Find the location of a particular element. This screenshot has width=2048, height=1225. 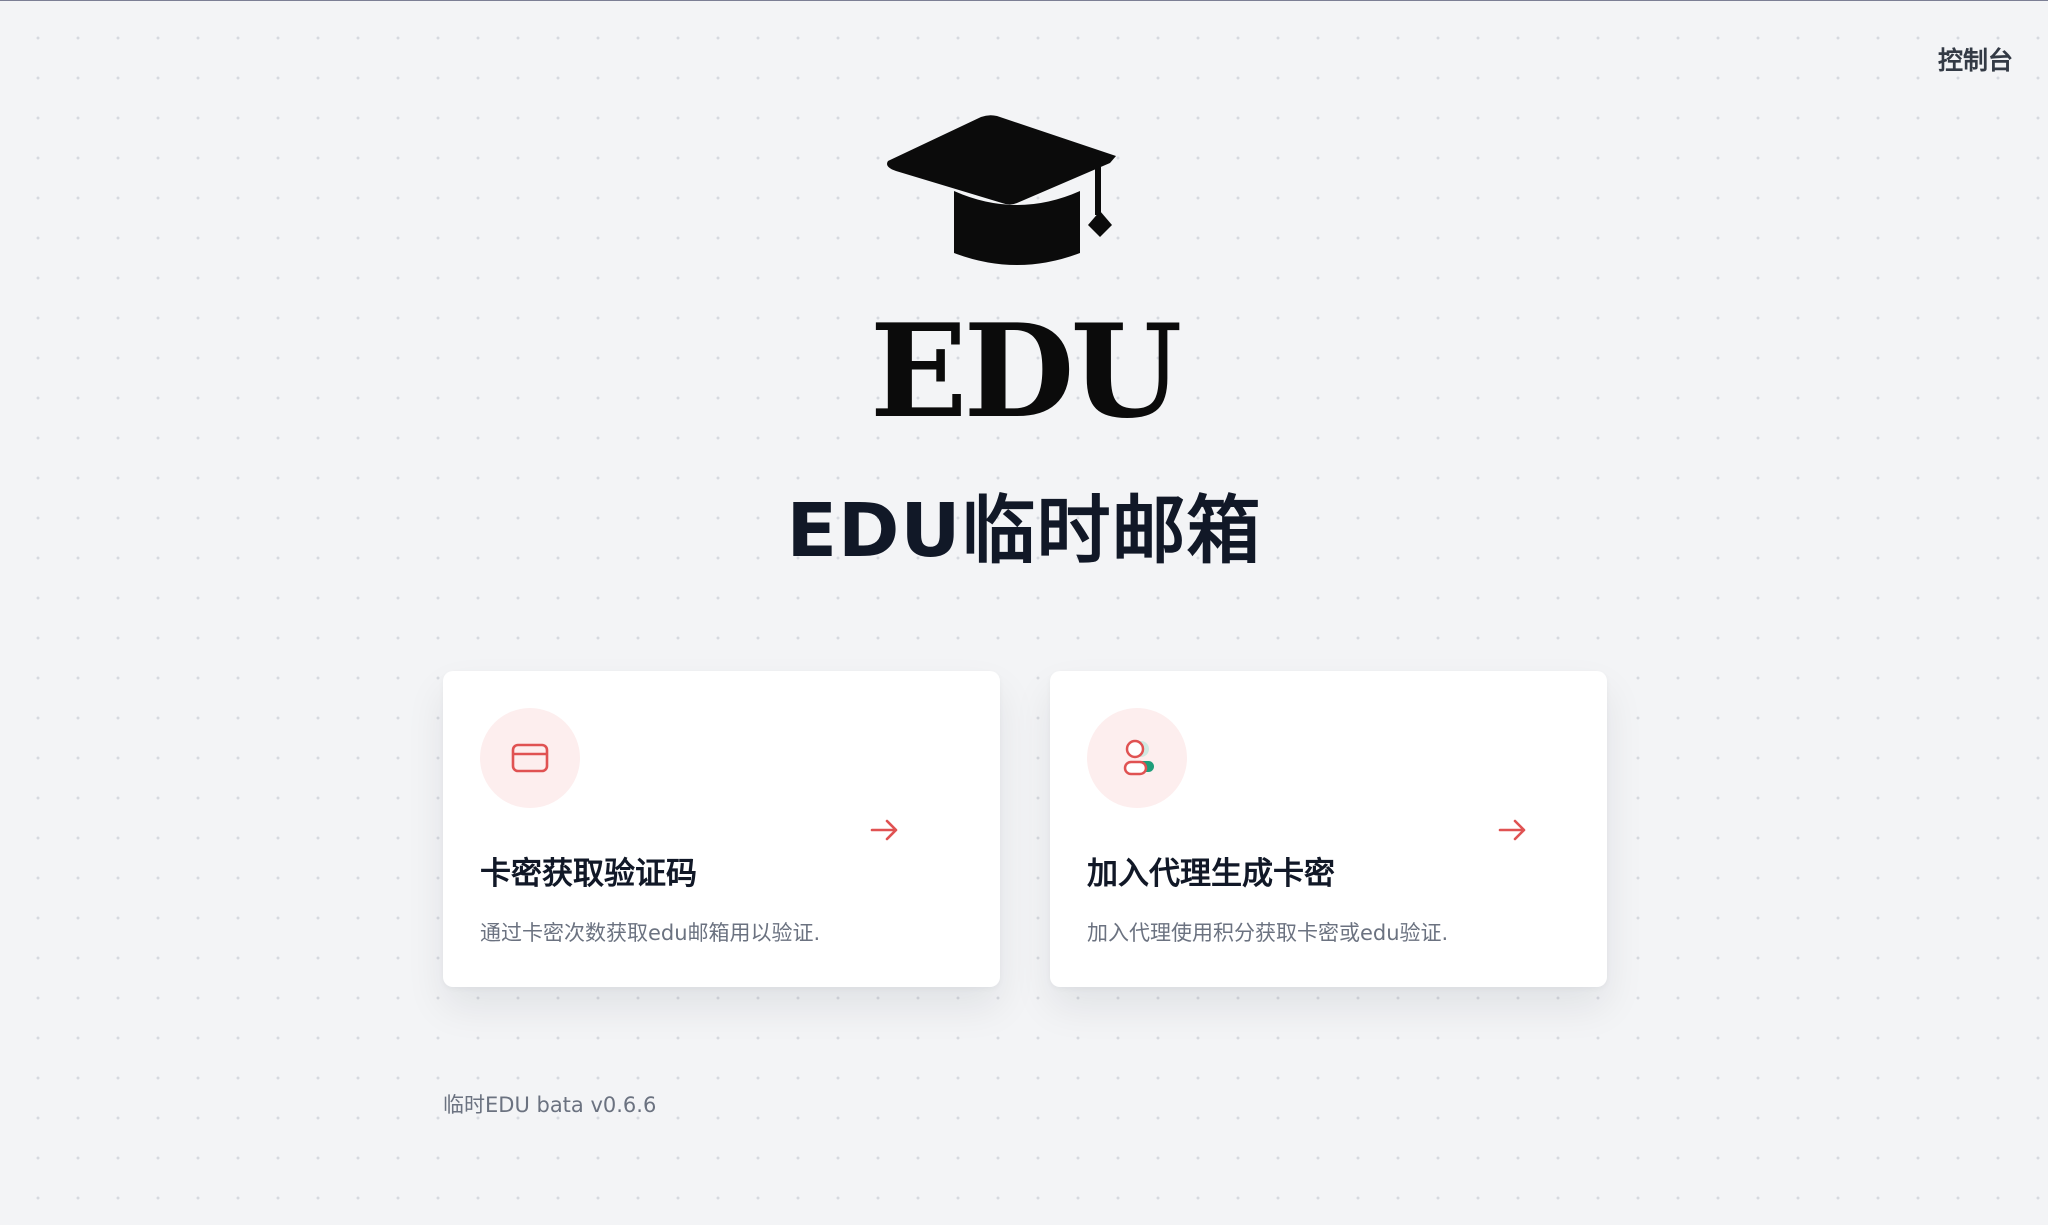

card-title: 卡密获取验证码 is located at coordinates (588, 874).